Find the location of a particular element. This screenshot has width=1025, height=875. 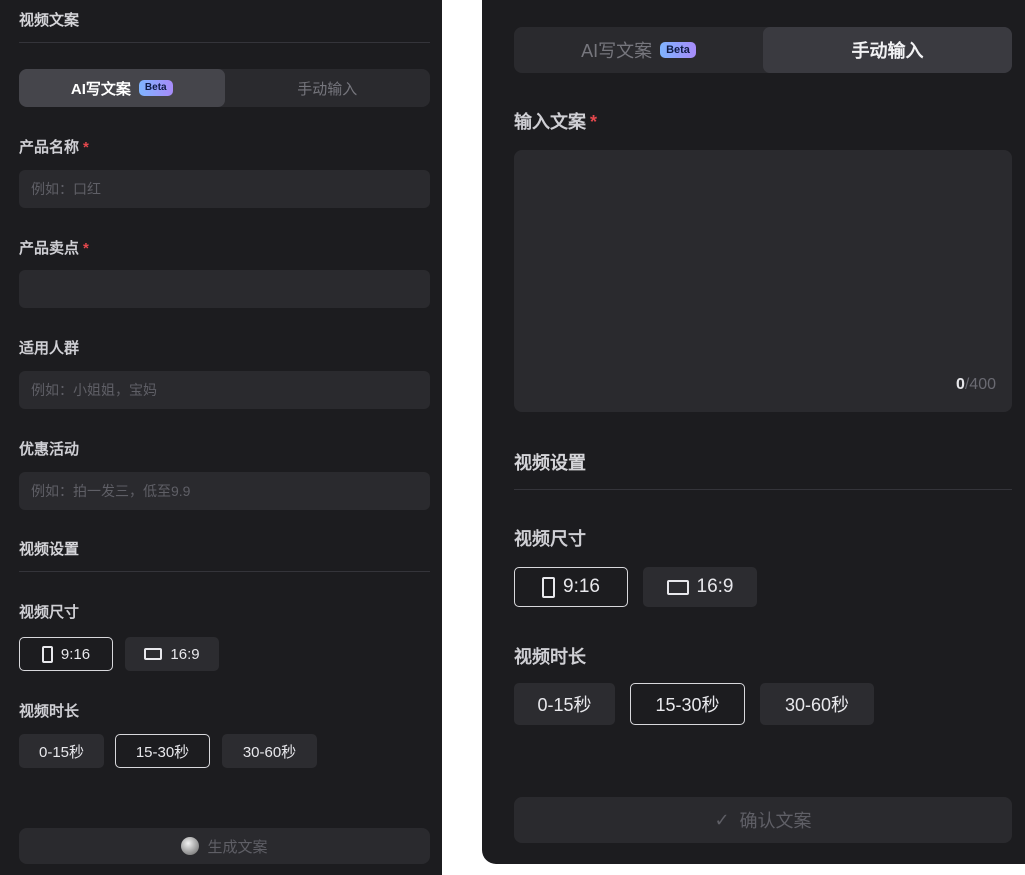

confirm-copy-button: ✓ 确认文案 is located at coordinates (763, 820).